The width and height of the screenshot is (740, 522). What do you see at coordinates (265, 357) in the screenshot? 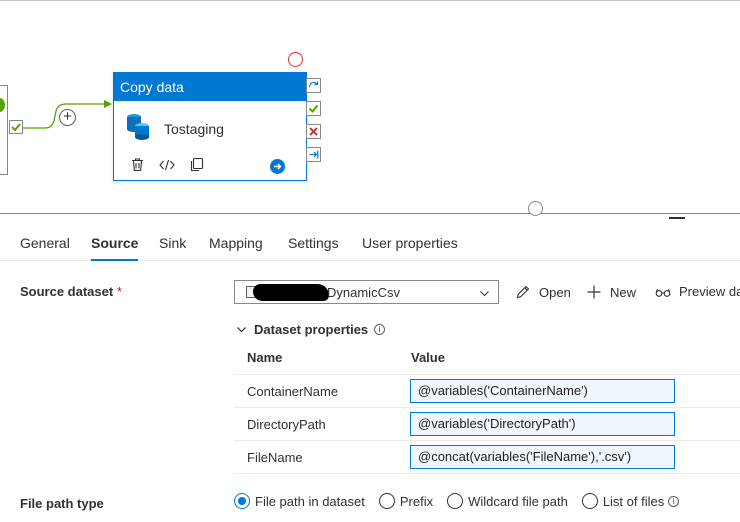
I see `column-header-name: Name` at bounding box center [265, 357].